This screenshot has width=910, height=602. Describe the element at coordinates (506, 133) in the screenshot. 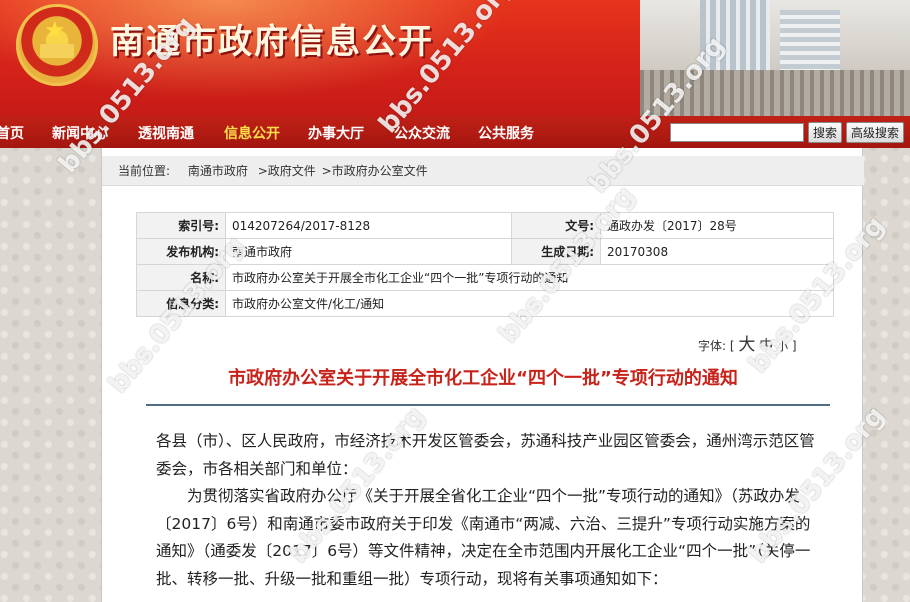

I see `nav-item-public-service: 公共服务` at that location.